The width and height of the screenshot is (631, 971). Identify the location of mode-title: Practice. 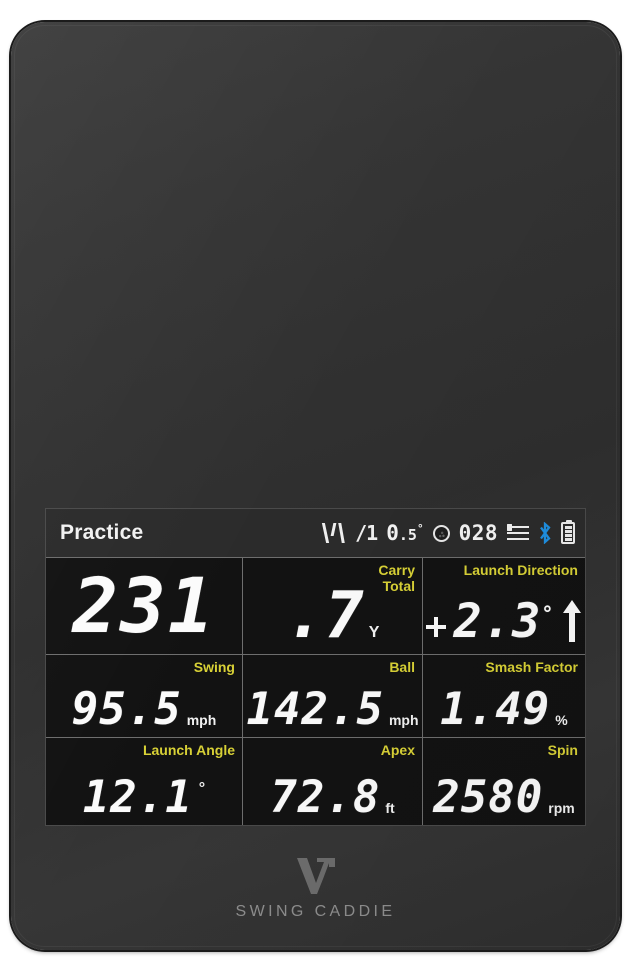
(102, 532).